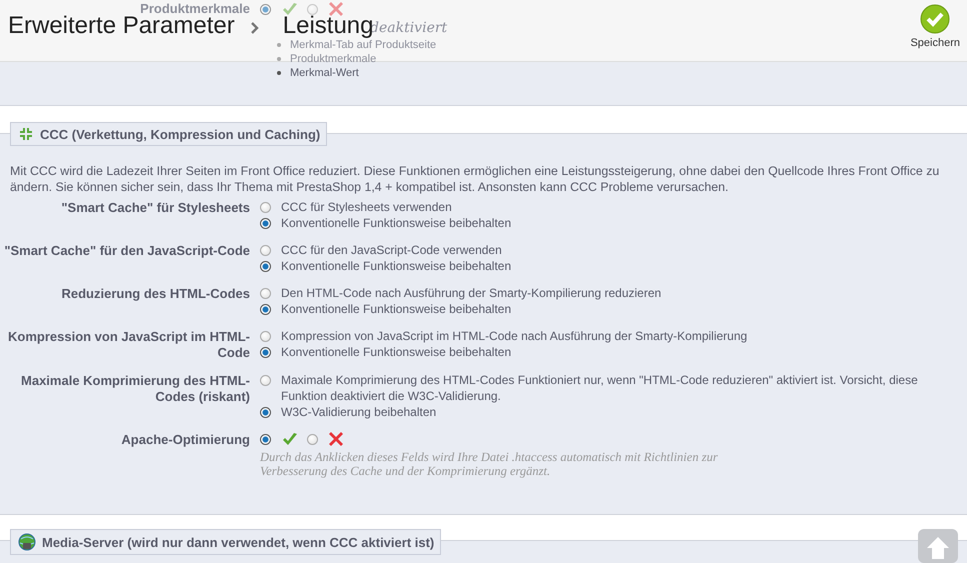  I want to click on field-label: Kompression von JavaScript im HTML-Code, so click(129, 344).